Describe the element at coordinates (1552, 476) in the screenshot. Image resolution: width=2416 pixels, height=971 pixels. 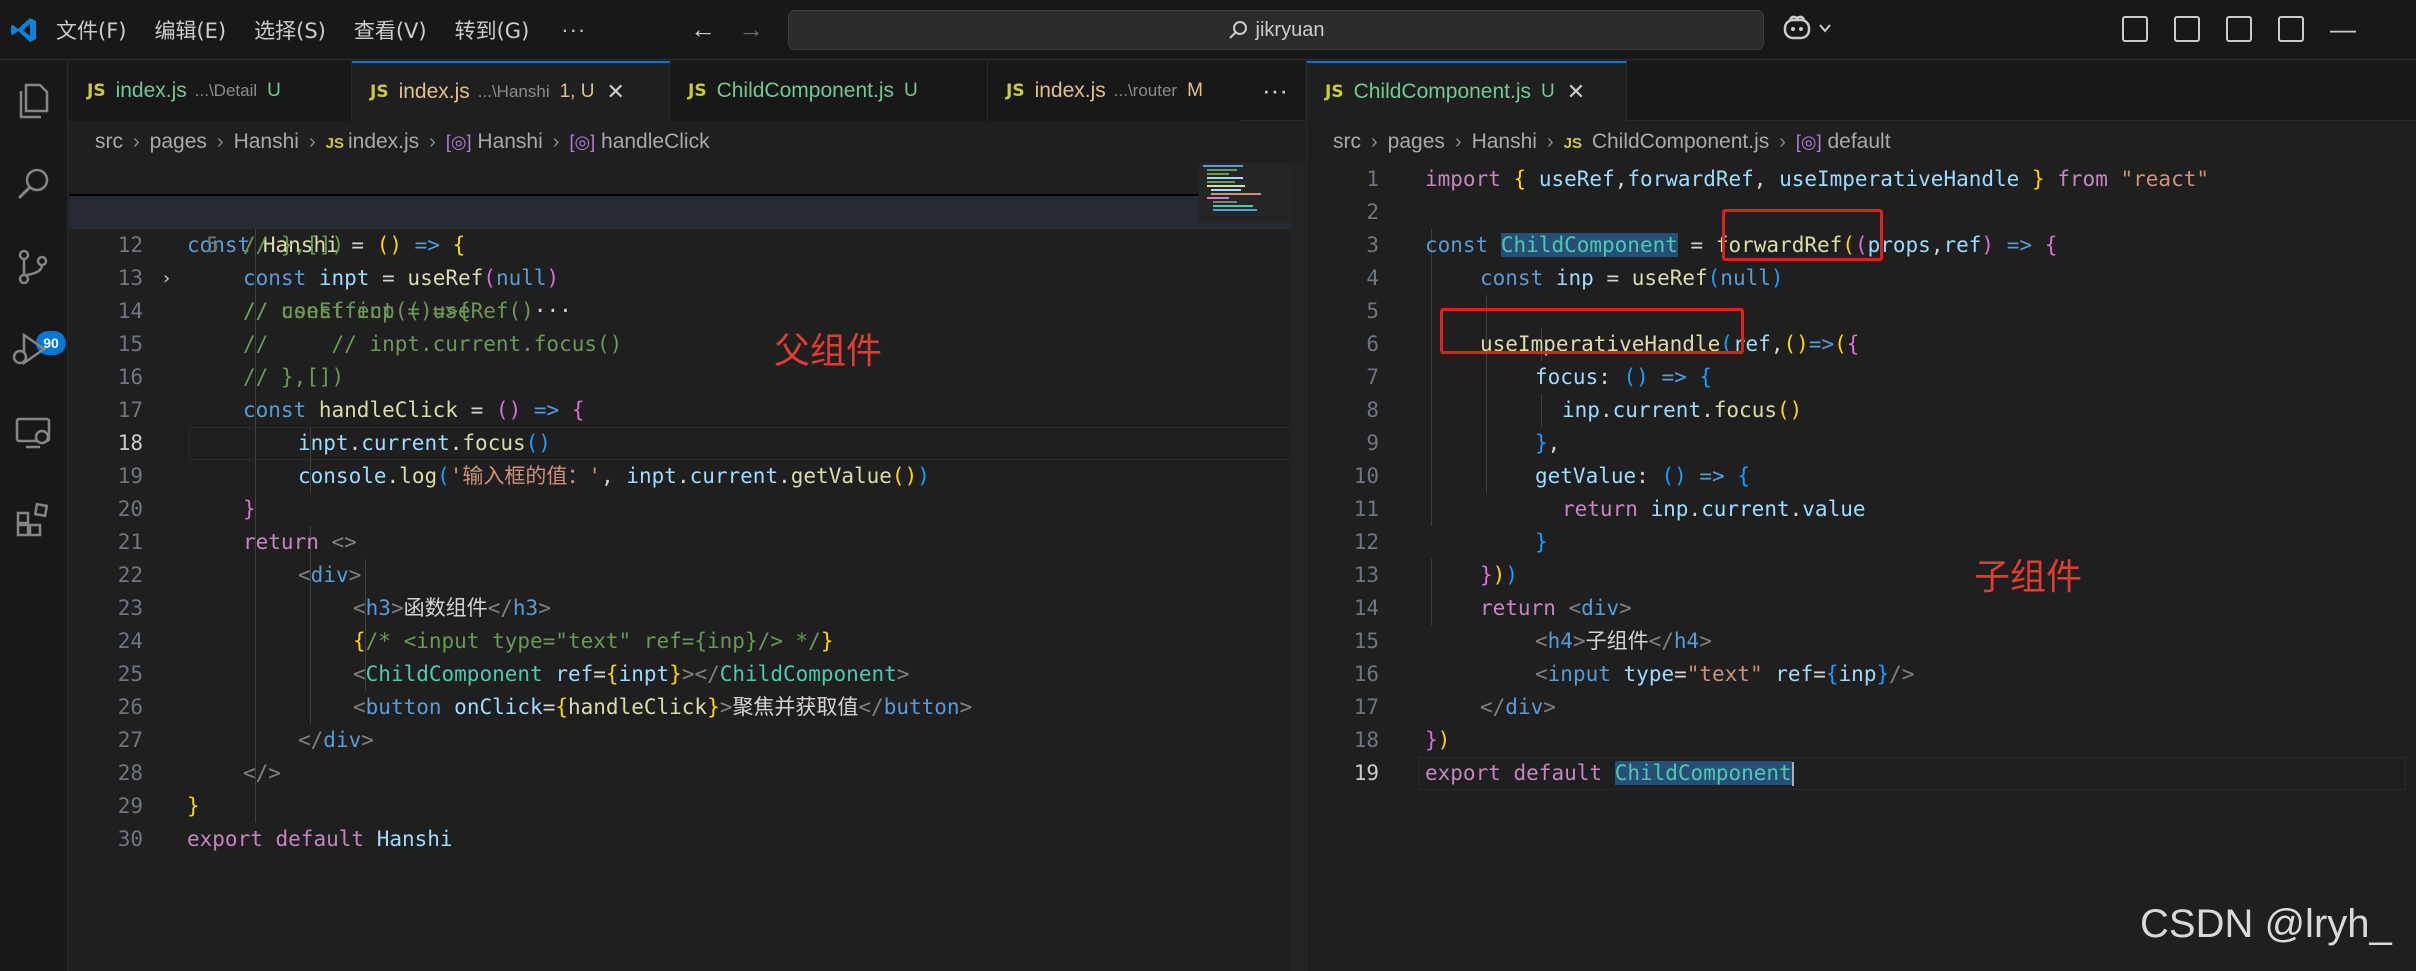
I see `code-line: 10 getValue: () => {` at that location.